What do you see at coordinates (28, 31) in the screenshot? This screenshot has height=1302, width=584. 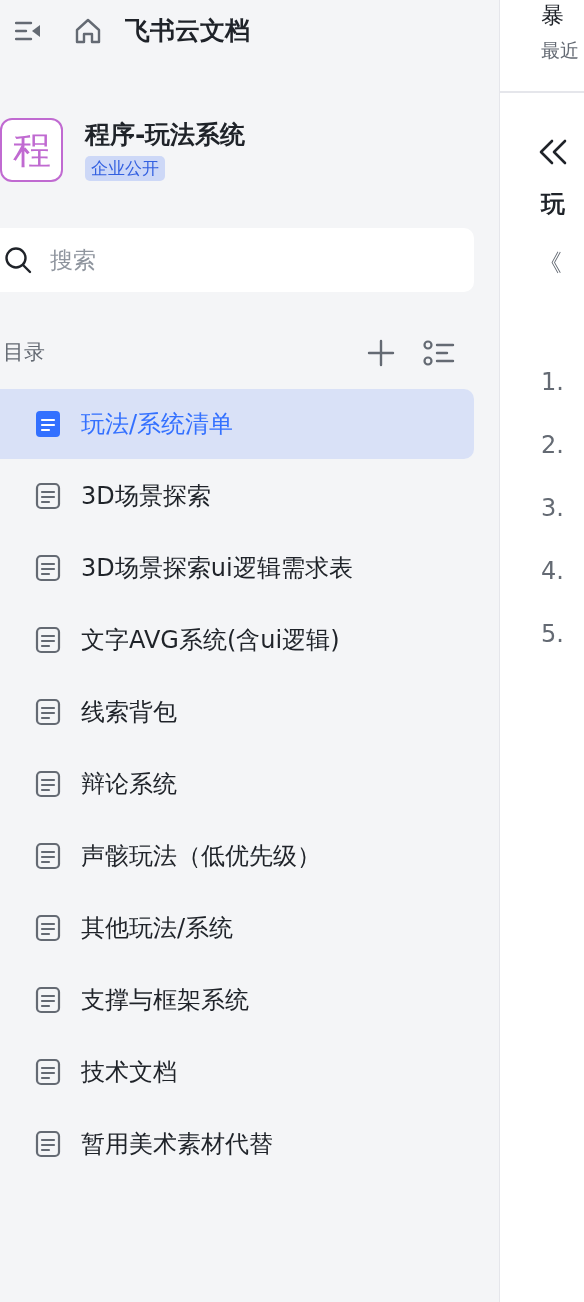 I see `sidebar-collapse-icon` at bounding box center [28, 31].